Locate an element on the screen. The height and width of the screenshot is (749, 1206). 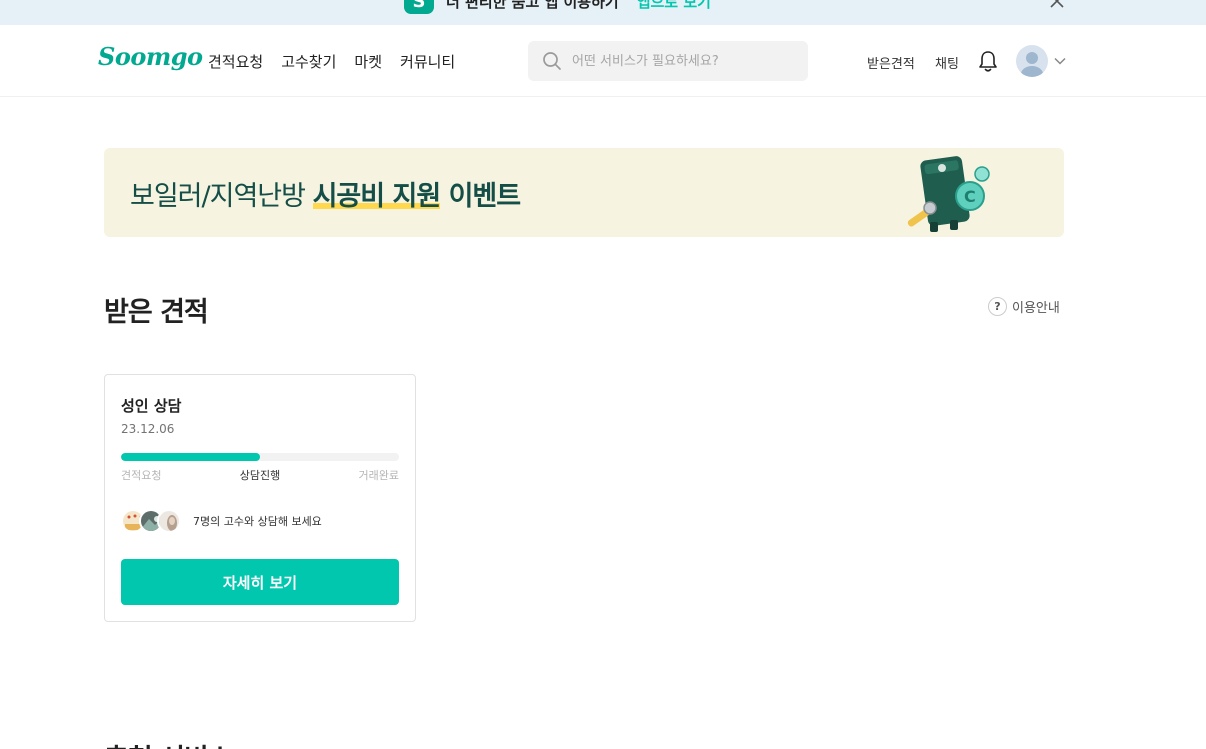
usage-guide-button: ? 이용안내 is located at coordinates (1024, 306).